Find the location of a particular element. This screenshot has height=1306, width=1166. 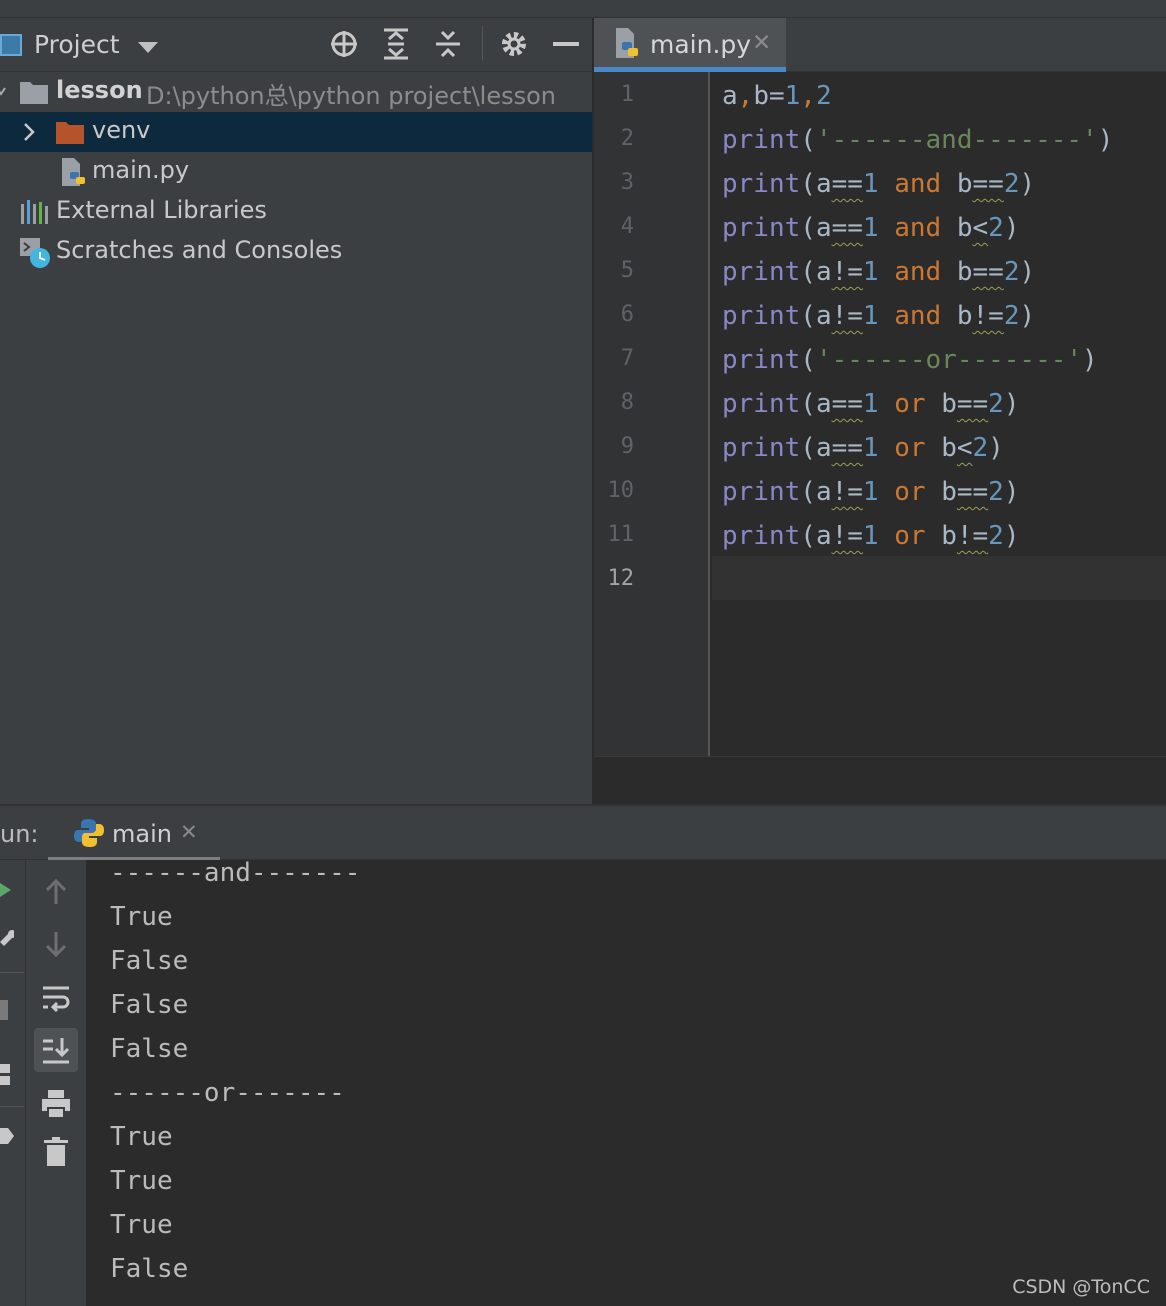

code-line: print(a==1 or b==2) is located at coordinates (870, 404).